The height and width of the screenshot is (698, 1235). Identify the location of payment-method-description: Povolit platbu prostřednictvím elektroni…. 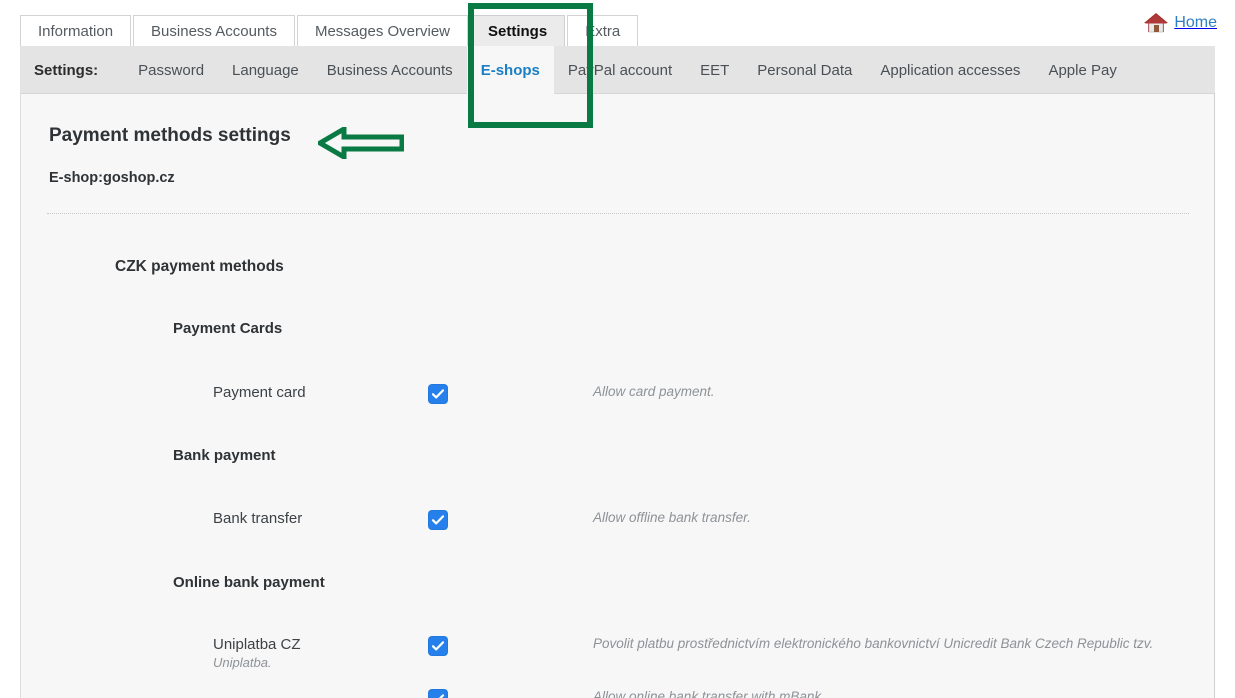
(873, 643).